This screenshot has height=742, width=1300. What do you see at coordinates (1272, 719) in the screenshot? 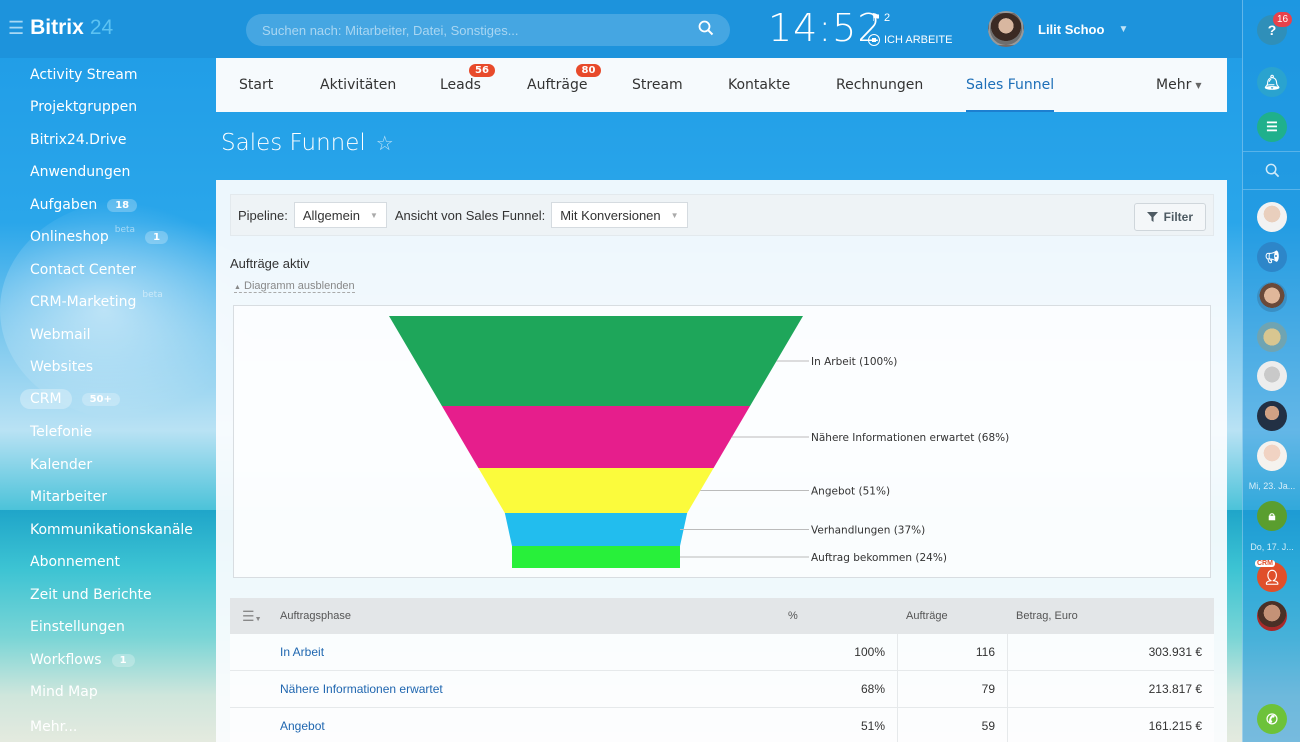
I see `phone-button: ✆` at bounding box center [1272, 719].